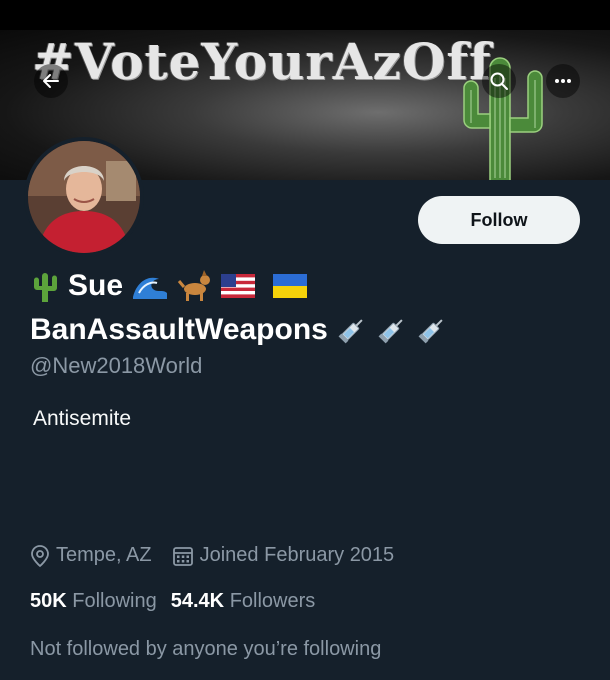  Describe the element at coordinates (116, 365) in the screenshot. I see `profile-handle: @New2018World` at that location.